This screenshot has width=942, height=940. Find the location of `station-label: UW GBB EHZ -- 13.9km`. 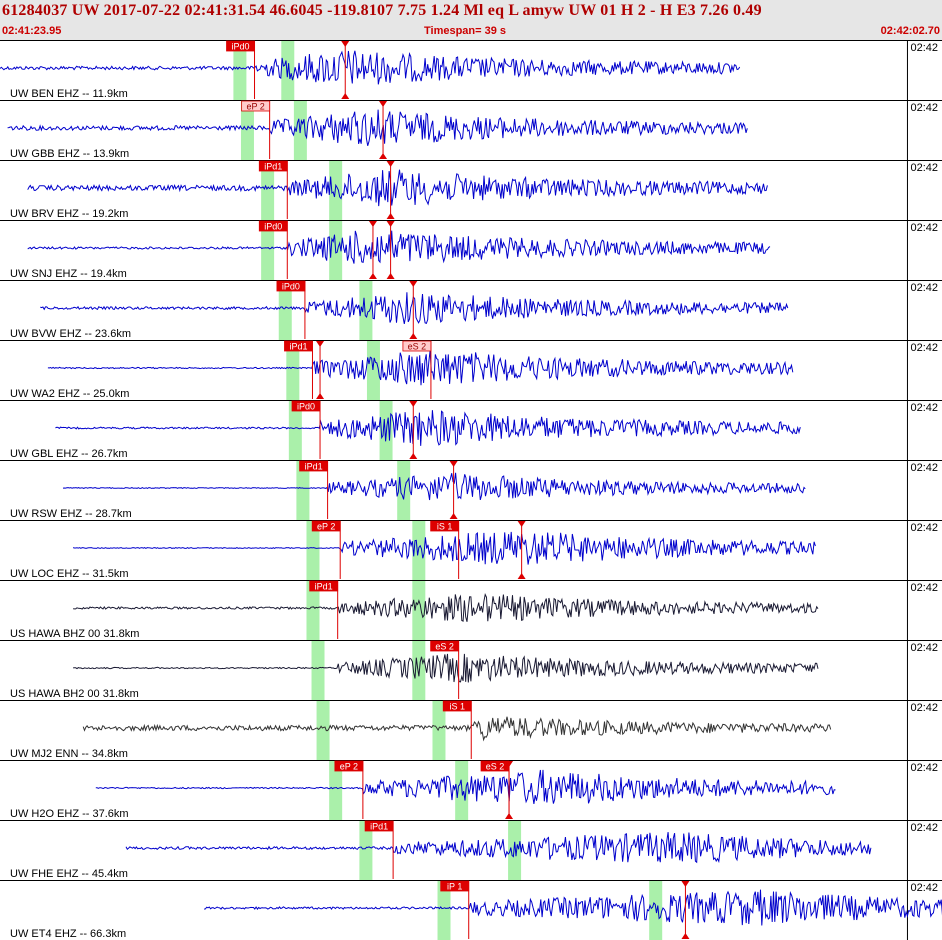

station-label: UW GBB EHZ -- 13.9km is located at coordinates (69, 154).